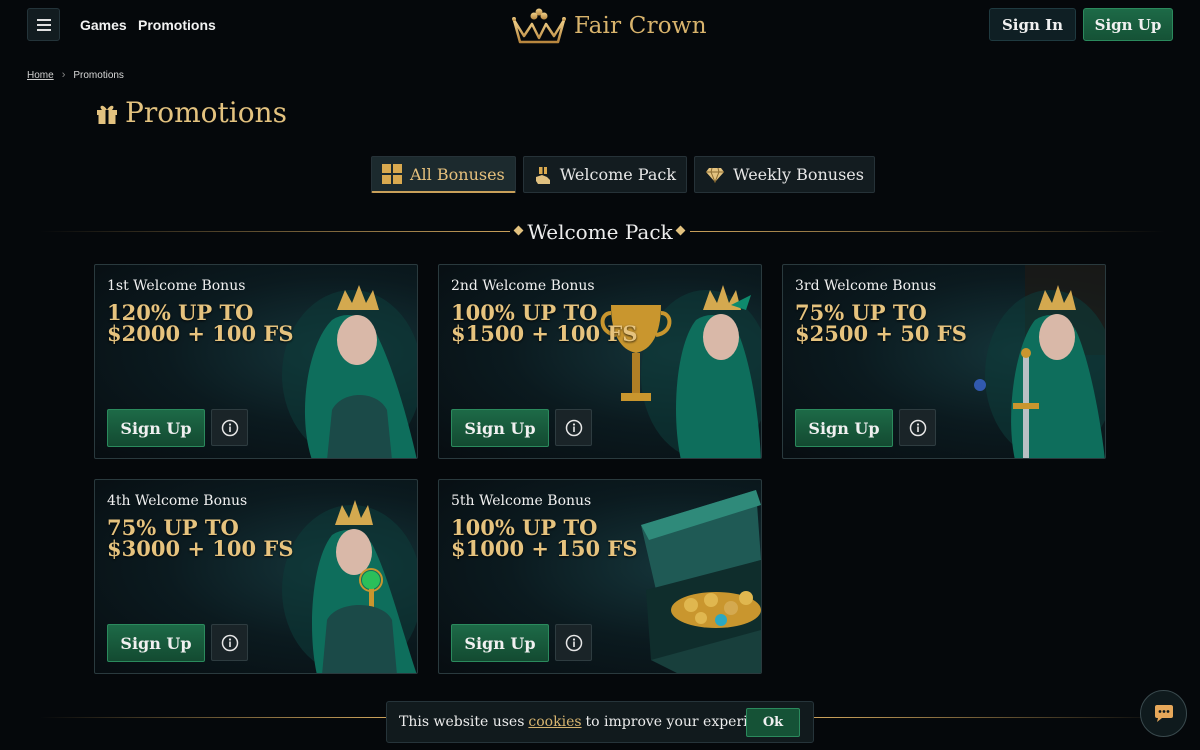  I want to click on hand-gift-icon, so click(542, 175).